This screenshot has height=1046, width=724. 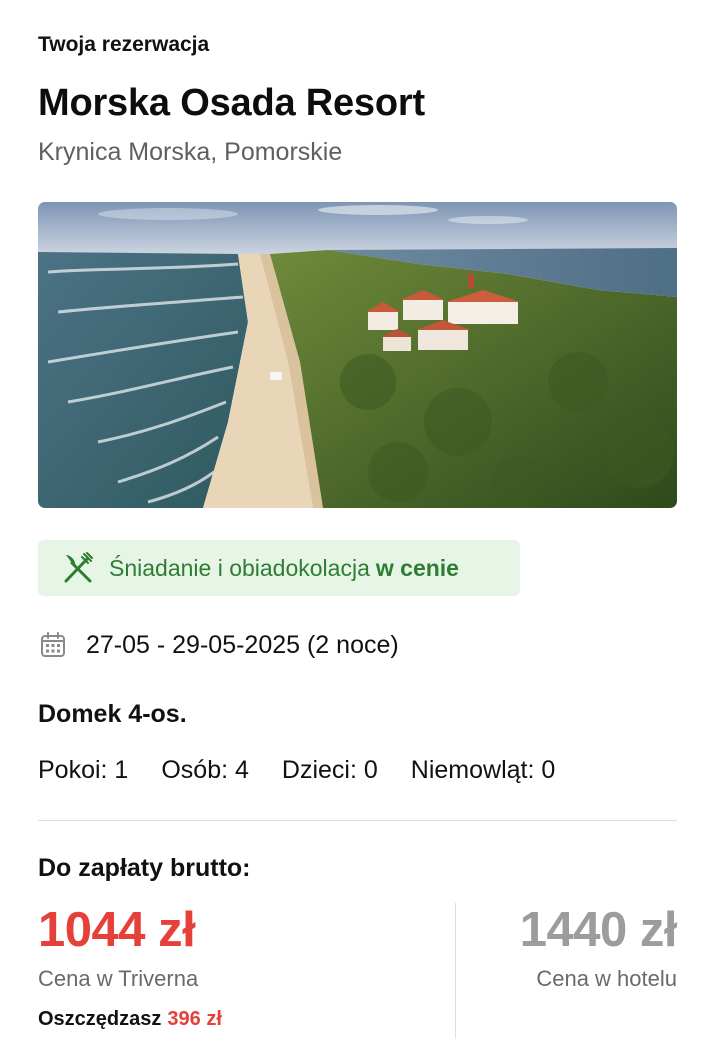 I want to click on hotel-price: 1440 zł, so click(x=598, y=930).